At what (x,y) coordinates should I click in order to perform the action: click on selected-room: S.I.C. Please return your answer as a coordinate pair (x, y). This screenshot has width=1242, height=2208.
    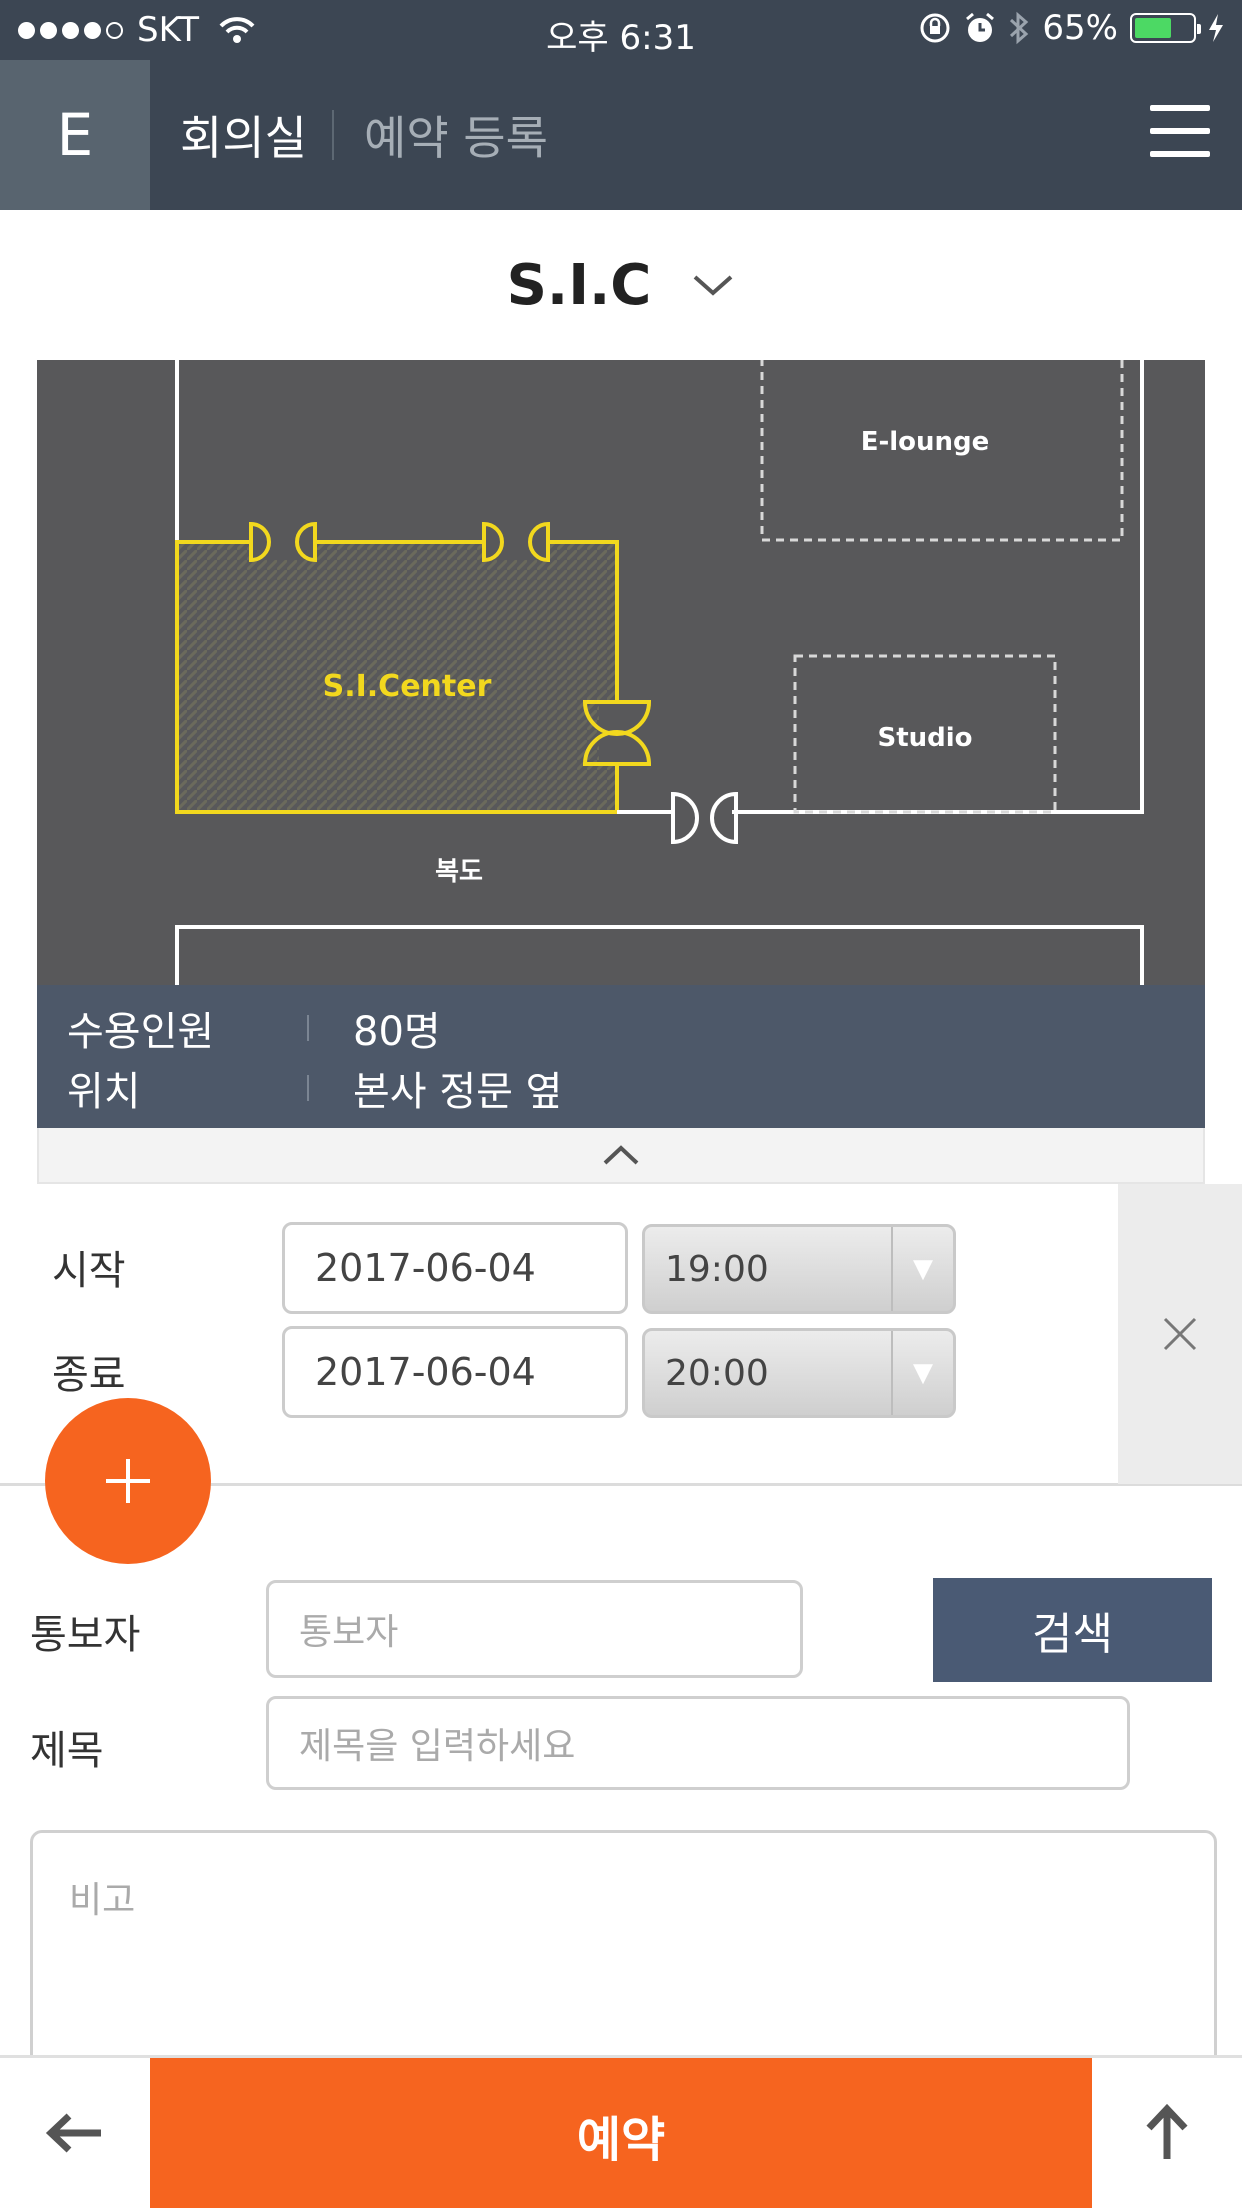
    Looking at the image, I should click on (579, 285).